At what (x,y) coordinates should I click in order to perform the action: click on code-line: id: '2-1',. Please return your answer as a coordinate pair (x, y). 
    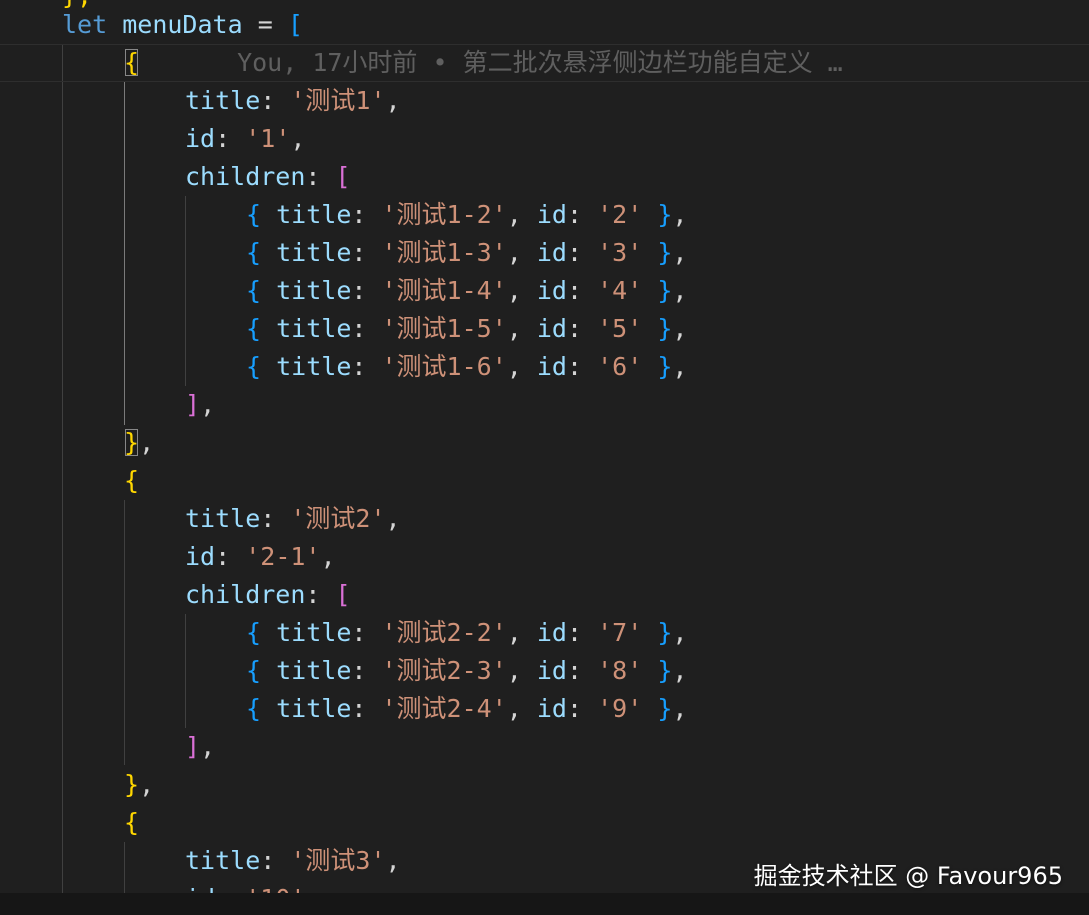
    Looking at the image, I should click on (260, 556).